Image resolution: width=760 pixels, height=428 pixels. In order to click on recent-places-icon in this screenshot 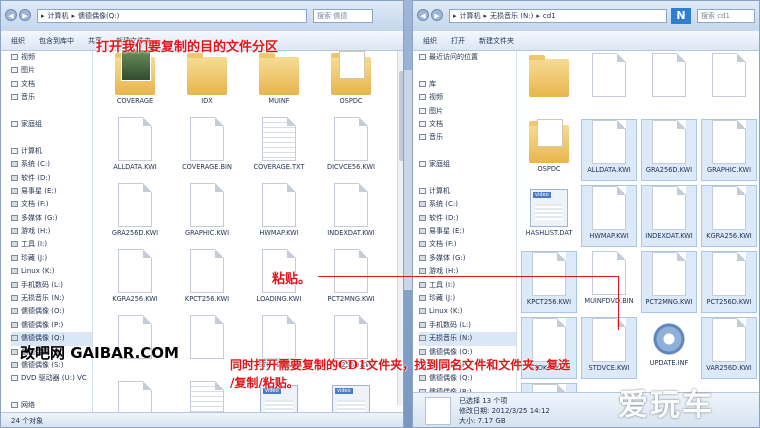, I will do `click(422, 57)`.